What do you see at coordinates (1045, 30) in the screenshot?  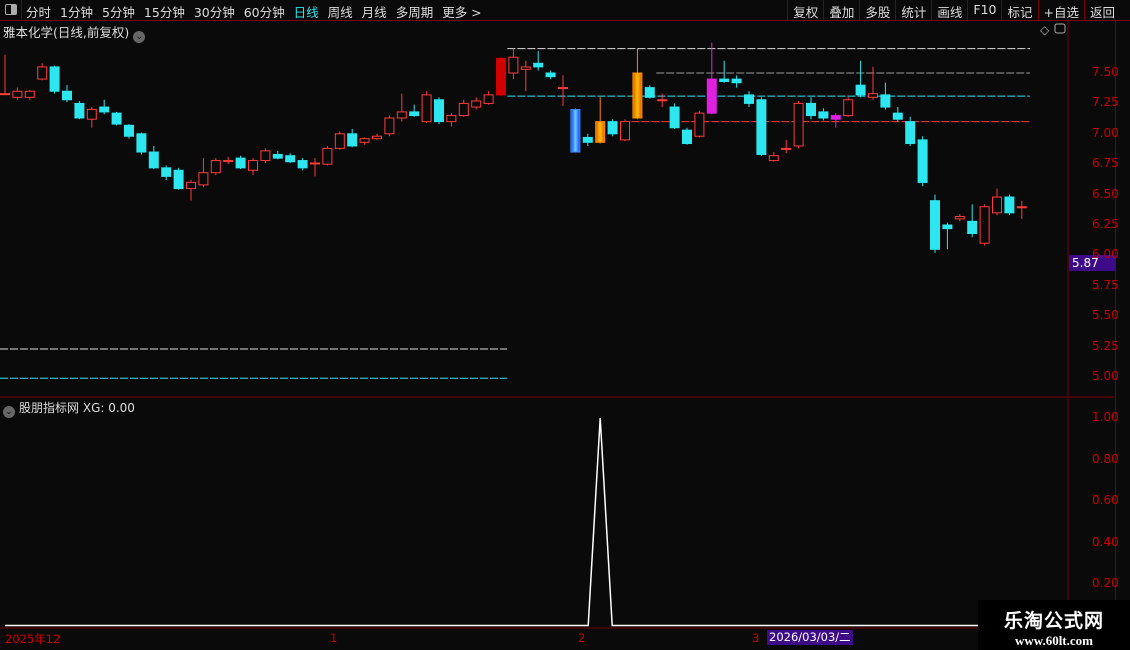 I see `diamond-icon: ◇` at bounding box center [1045, 30].